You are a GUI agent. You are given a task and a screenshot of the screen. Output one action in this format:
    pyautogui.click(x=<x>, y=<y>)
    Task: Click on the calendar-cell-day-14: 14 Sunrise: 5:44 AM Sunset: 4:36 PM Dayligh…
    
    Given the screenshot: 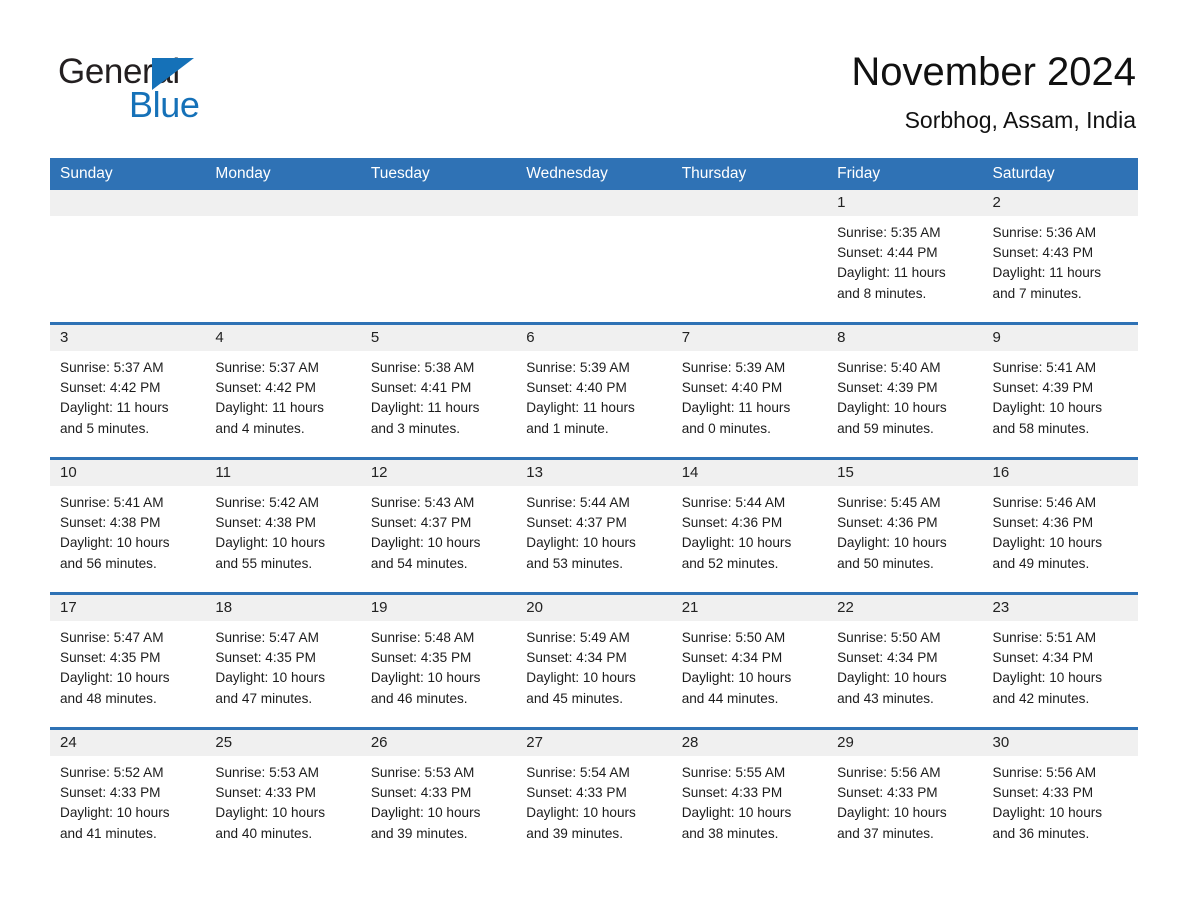 What is the action you would take?
    pyautogui.click(x=749, y=525)
    